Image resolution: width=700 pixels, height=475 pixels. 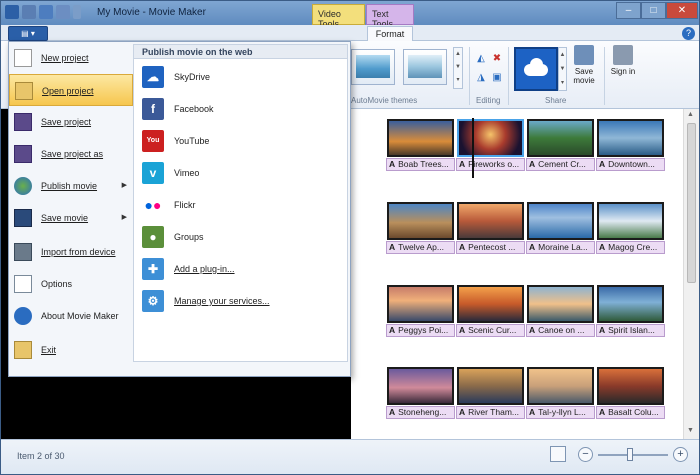 What do you see at coordinates (585, 454) in the screenshot?
I see `zoom-out-button: −` at bounding box center [585, 454].